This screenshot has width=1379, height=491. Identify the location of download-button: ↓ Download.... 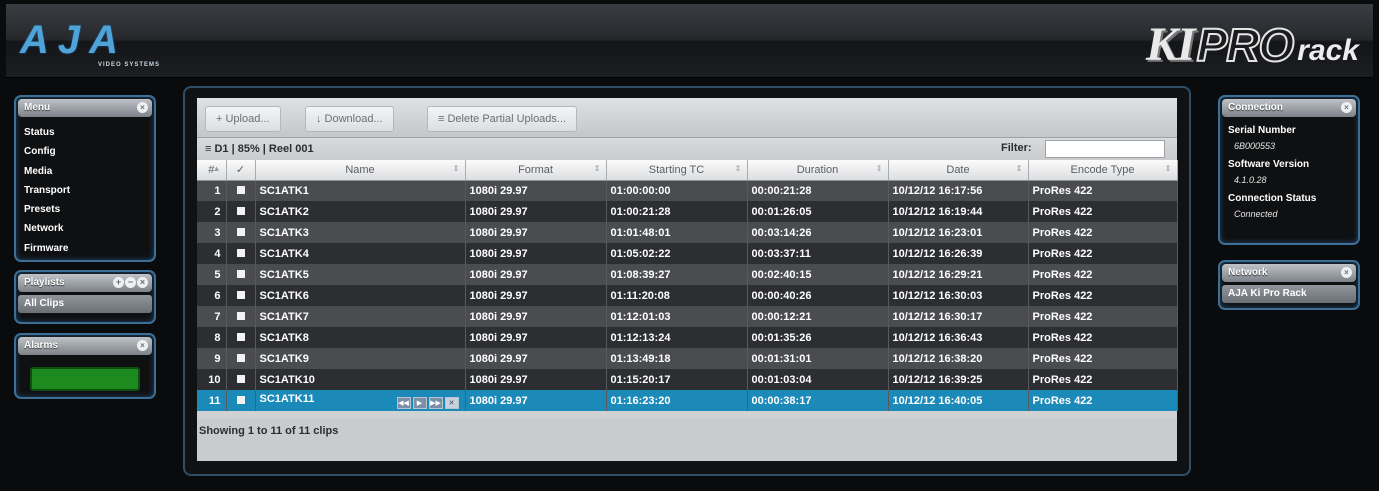
(349, 119).